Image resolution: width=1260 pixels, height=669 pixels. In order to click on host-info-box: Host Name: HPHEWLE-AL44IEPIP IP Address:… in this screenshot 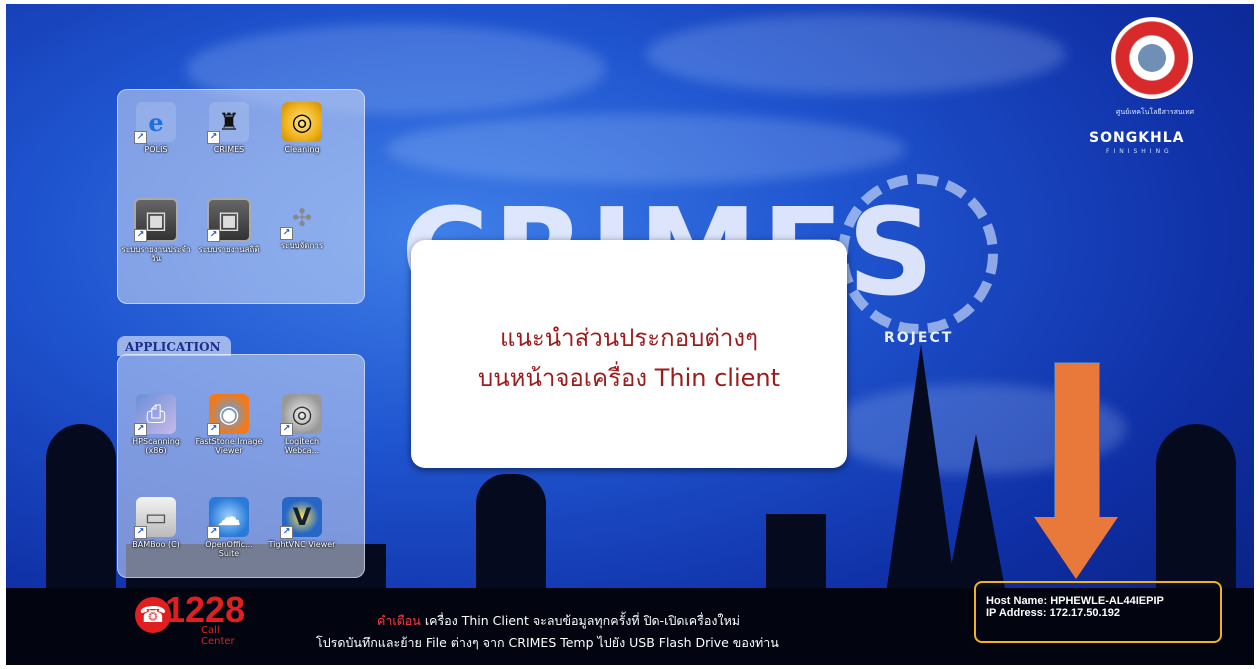, I will do `click(1098, 612)`.